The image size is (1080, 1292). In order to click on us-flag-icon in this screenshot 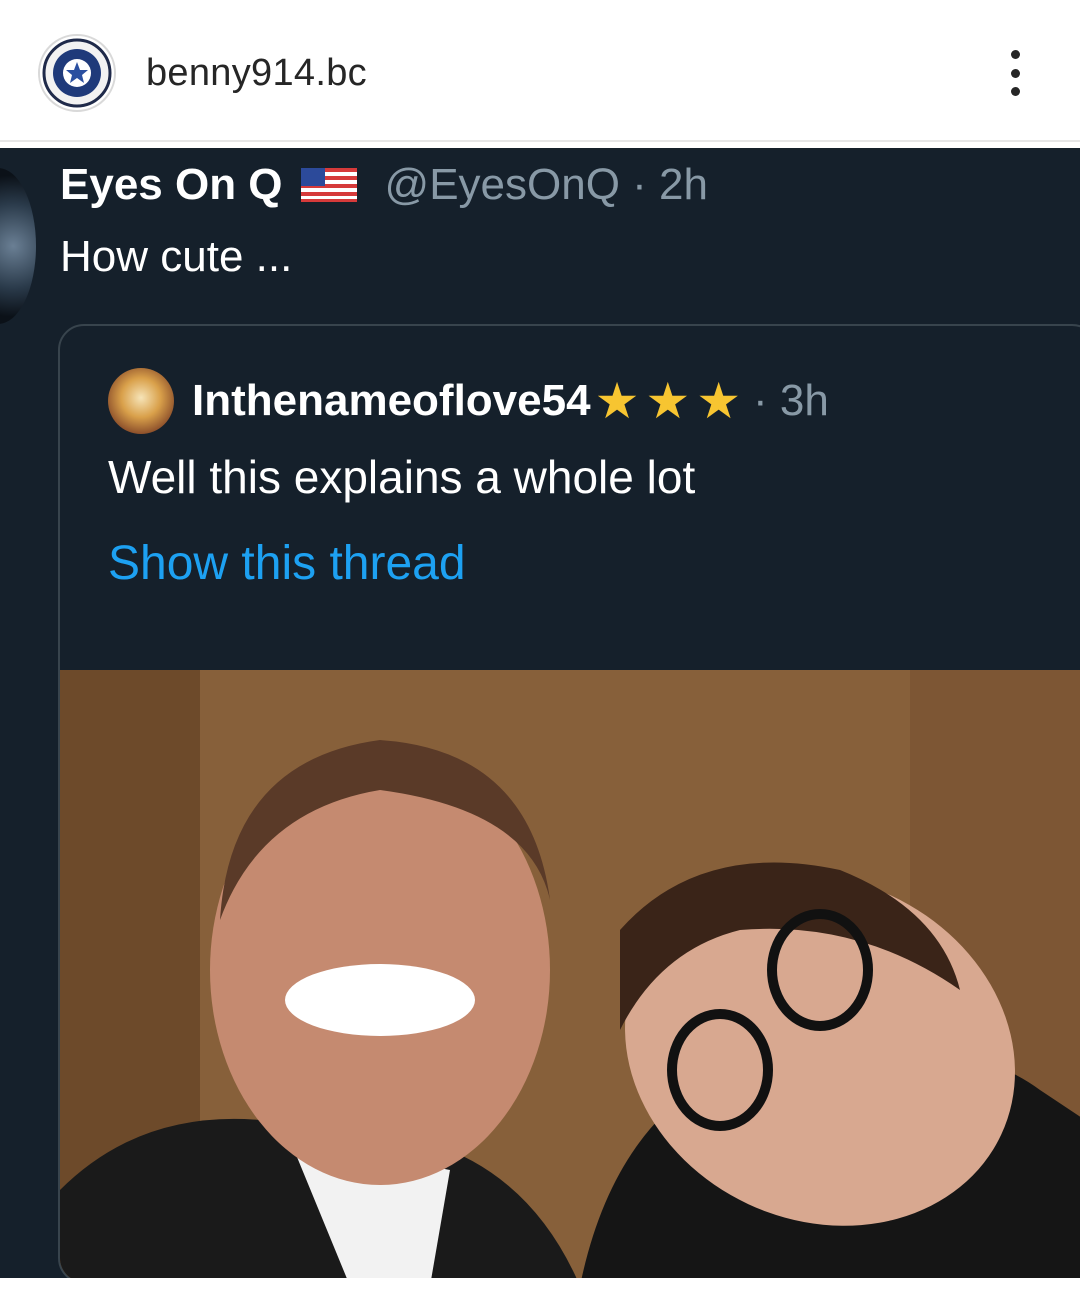, I will do `click(328, 185)`.